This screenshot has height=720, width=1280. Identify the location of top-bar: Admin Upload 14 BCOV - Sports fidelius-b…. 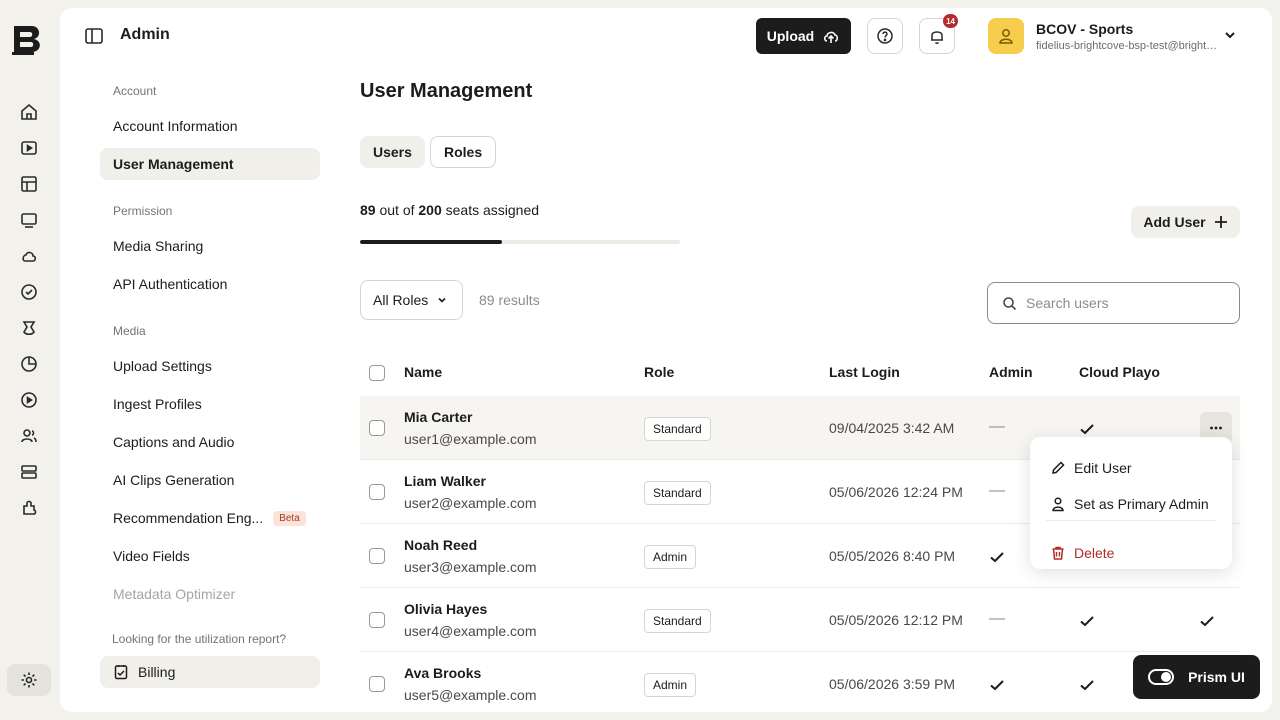
(666, 36).